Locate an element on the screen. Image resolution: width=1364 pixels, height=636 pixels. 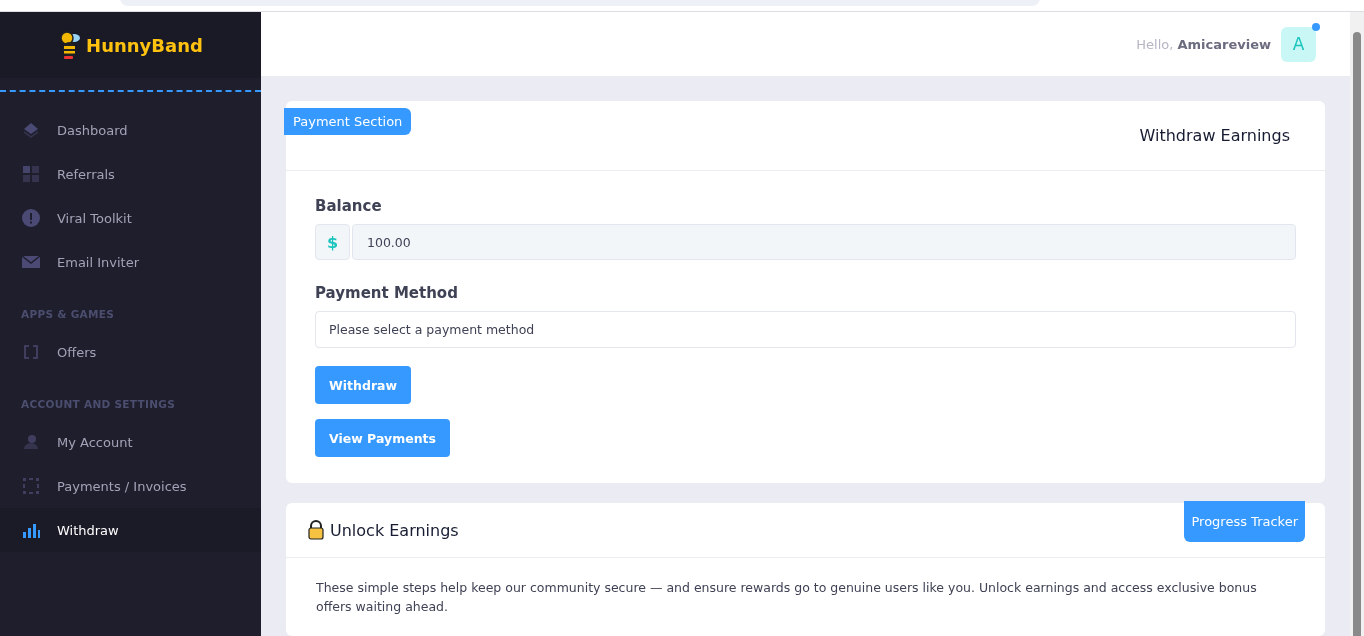
section-tag: Progress Tracker is located at coordinates (1244, 521).